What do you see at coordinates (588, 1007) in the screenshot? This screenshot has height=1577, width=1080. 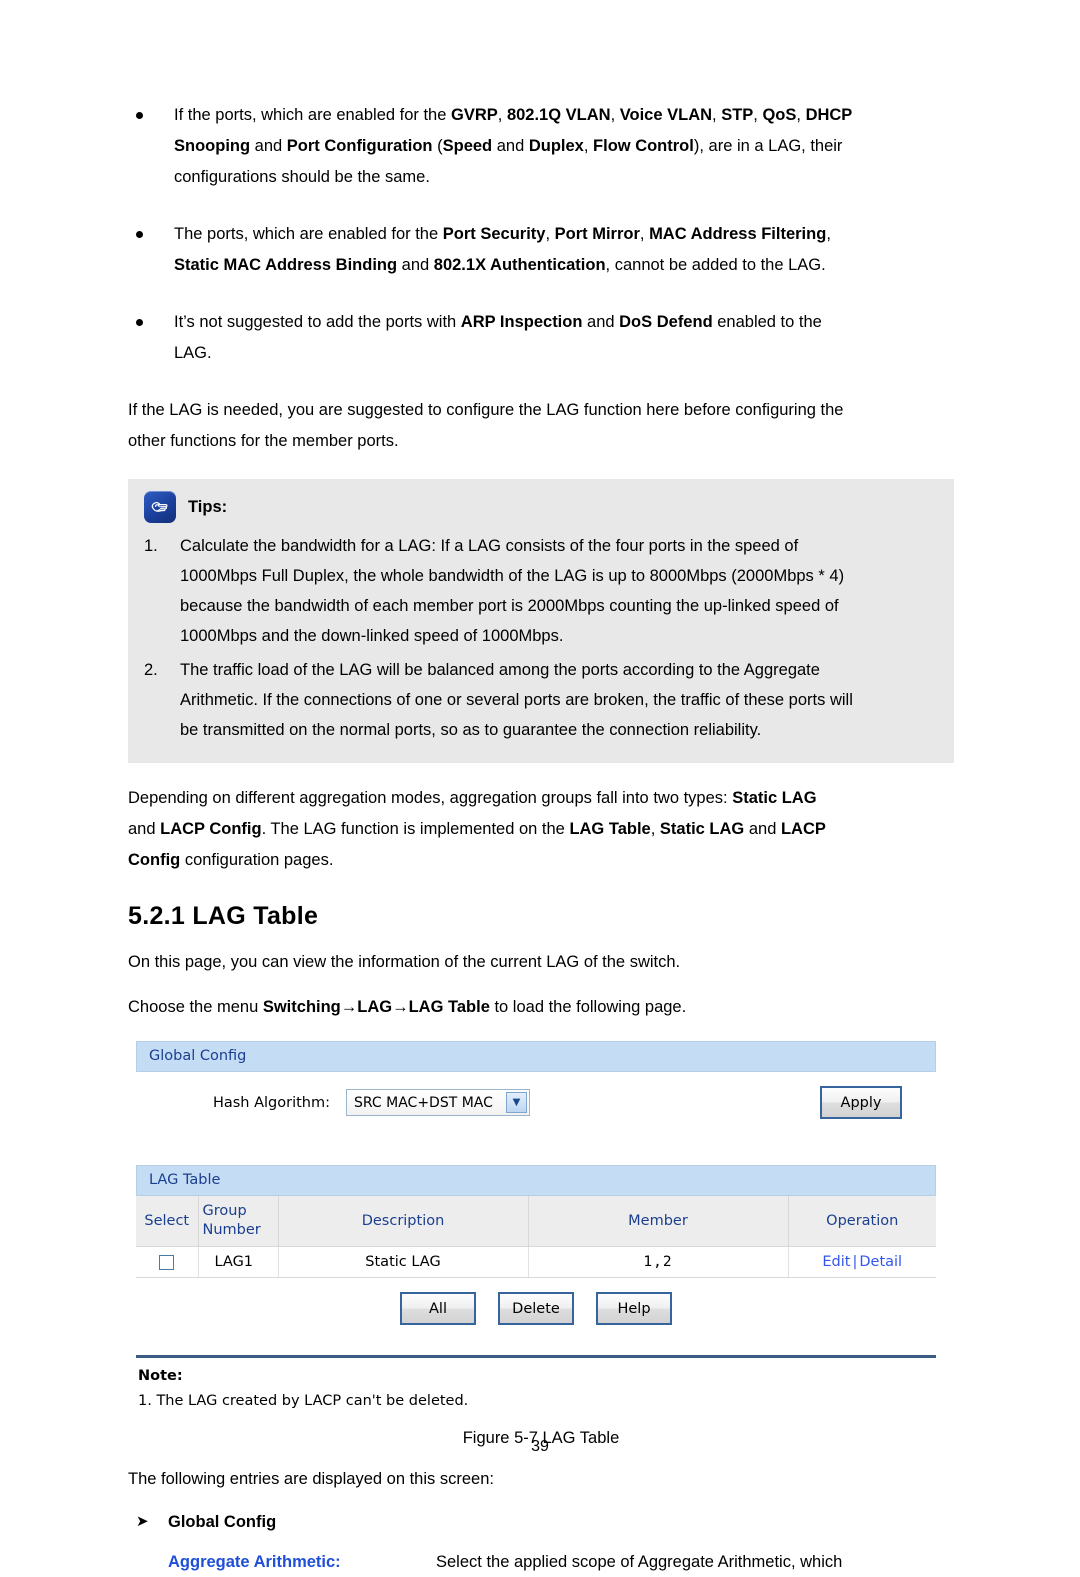 I see `text-run: to load the following page.` at bounding box center [588, 1007].